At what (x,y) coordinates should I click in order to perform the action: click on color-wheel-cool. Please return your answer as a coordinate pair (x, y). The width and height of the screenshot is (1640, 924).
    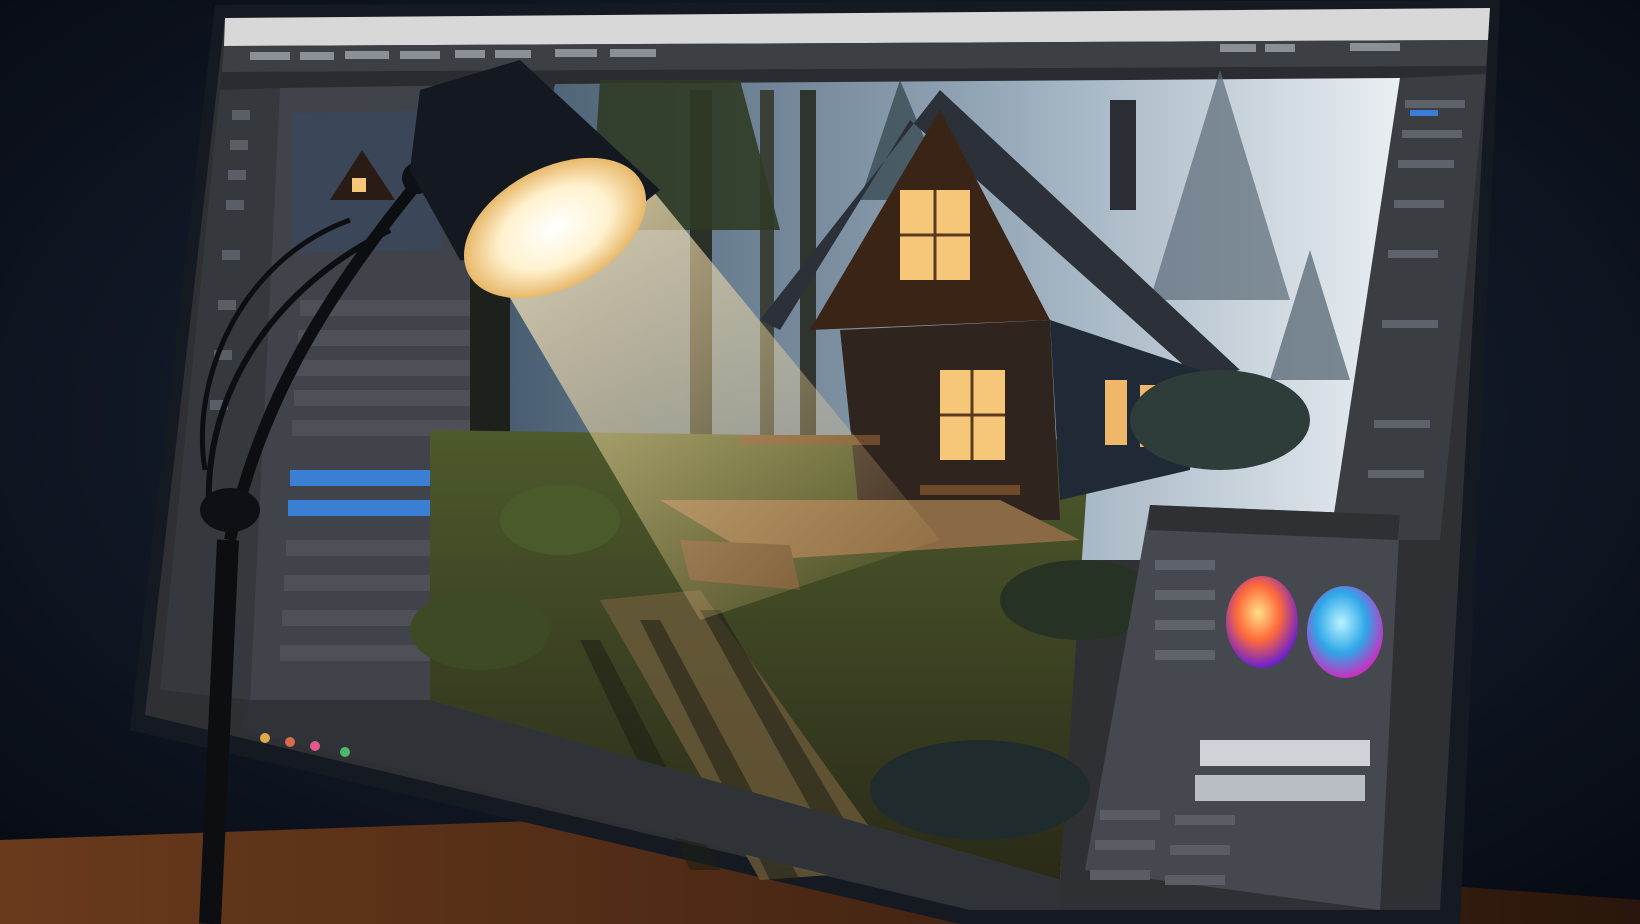
    Looking at the image, I should click on (1345, 632).